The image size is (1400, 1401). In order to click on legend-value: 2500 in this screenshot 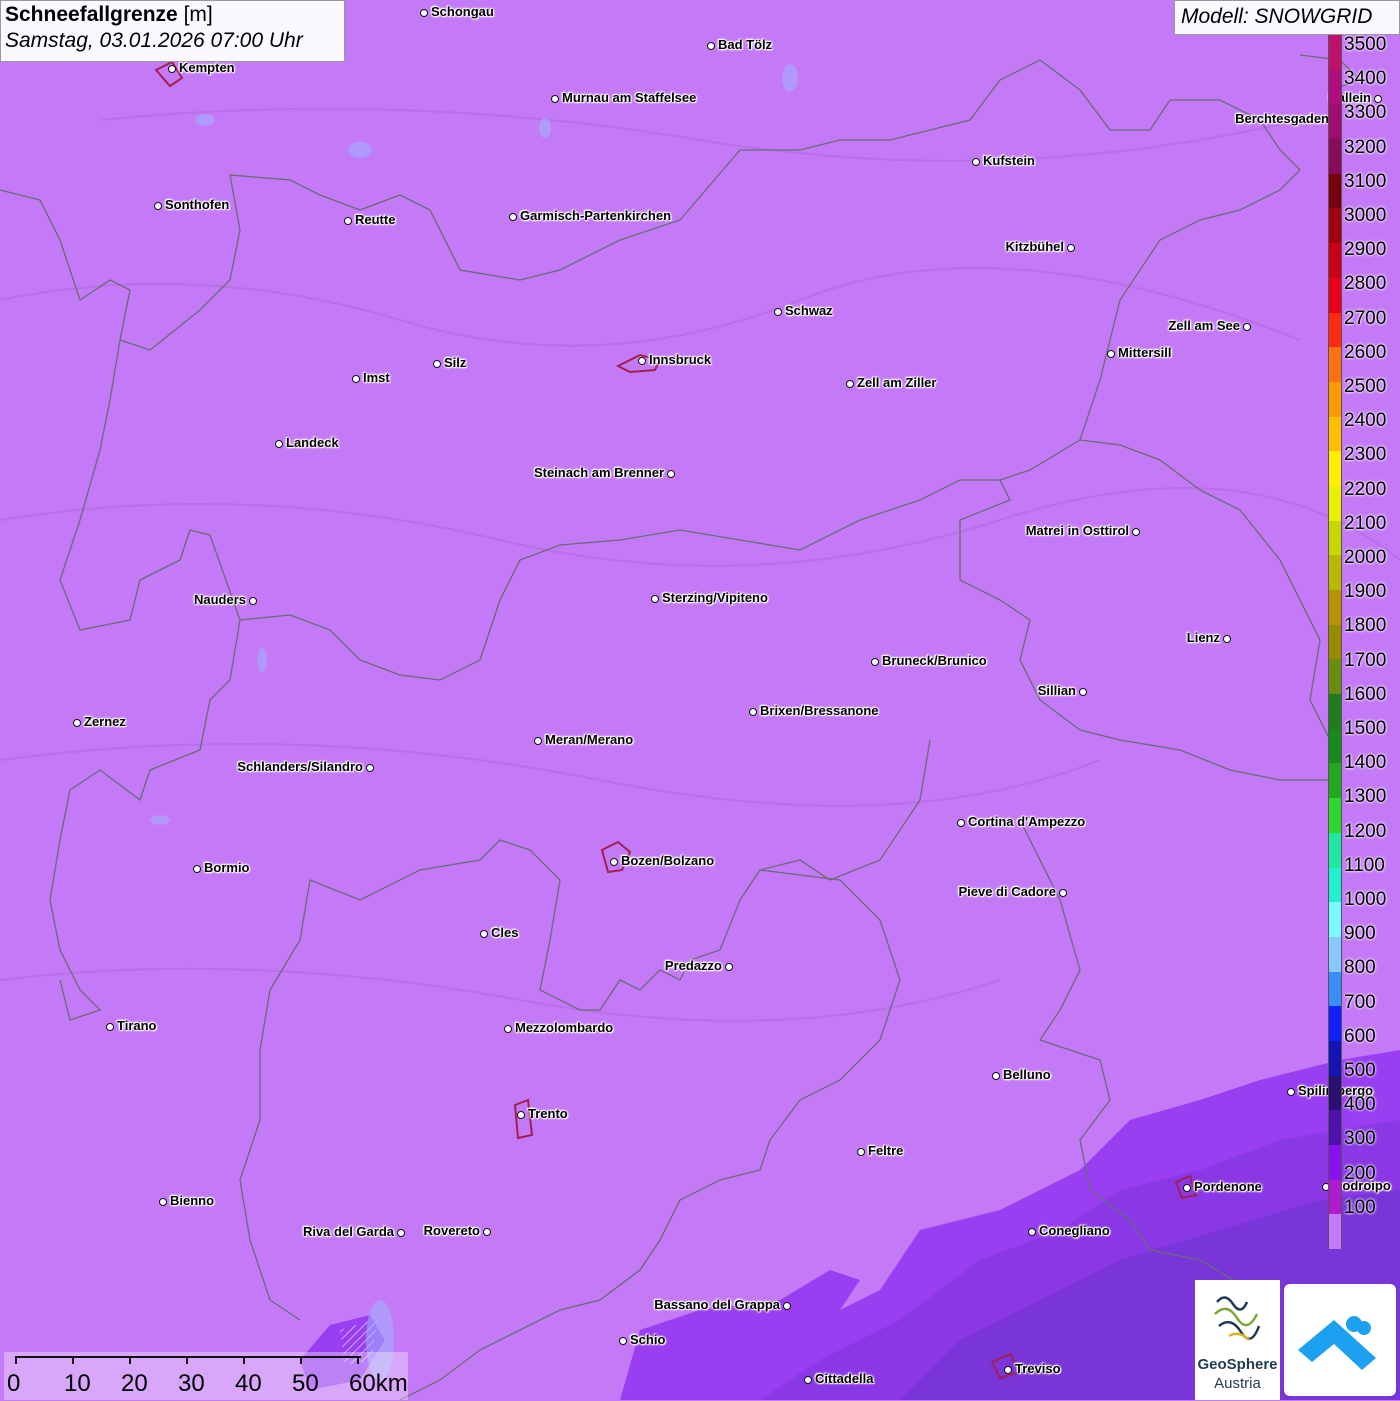, I will do `click(1365, 386)`.